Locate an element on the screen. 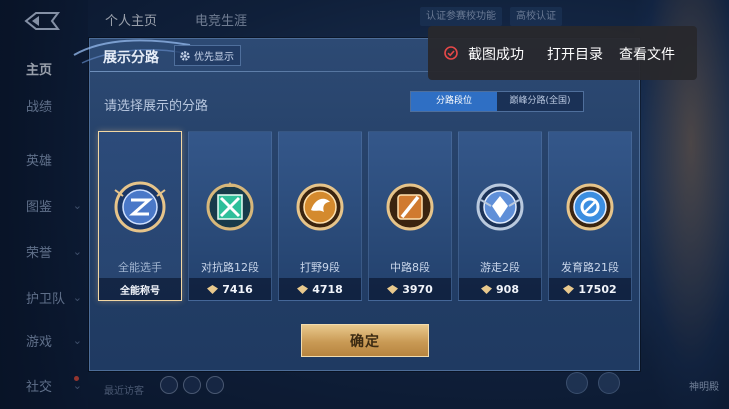 The image size is (729, 409). lane-mode-segmented: 分路段位 巅峰分路(全国) is located at coordinates (497, 101).